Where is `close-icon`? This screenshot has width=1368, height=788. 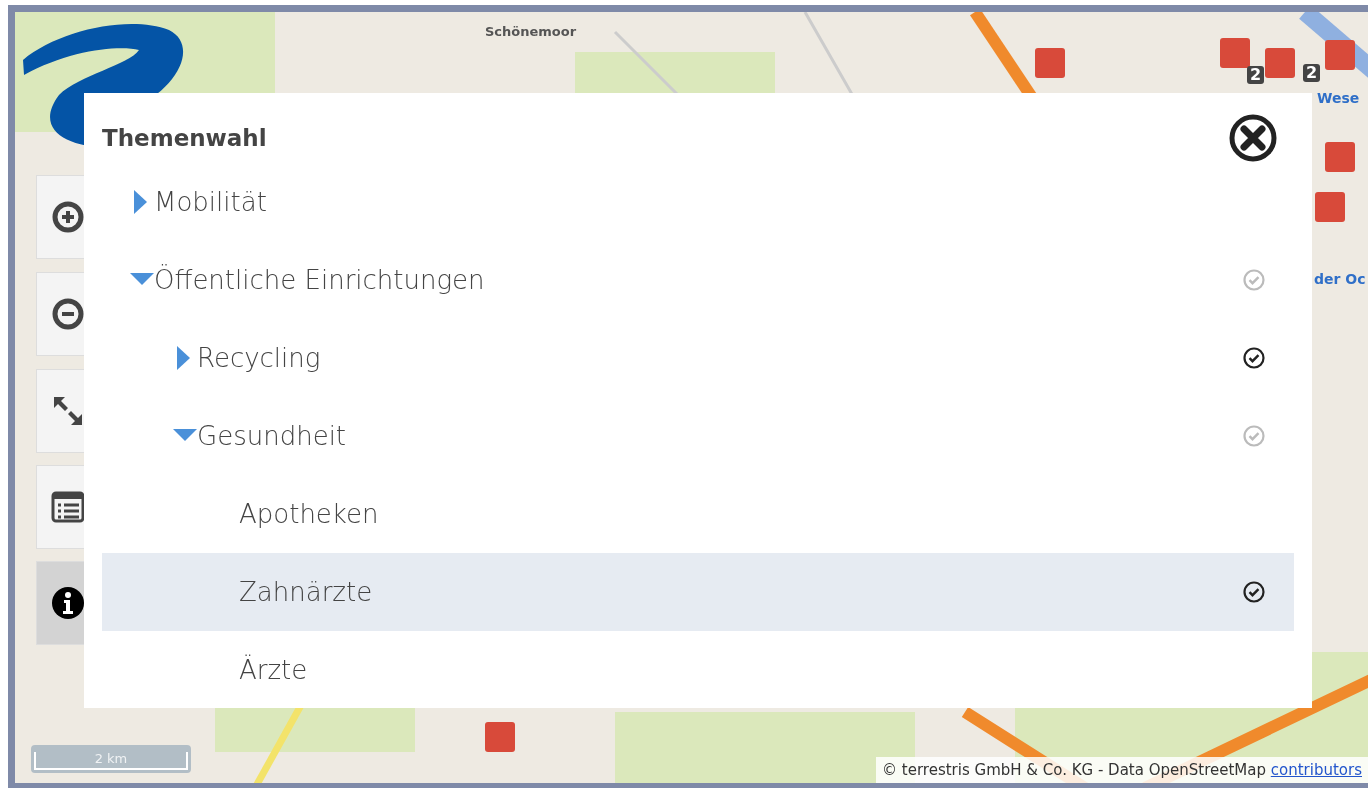
close-icon is located at coordinates (1253, 138).